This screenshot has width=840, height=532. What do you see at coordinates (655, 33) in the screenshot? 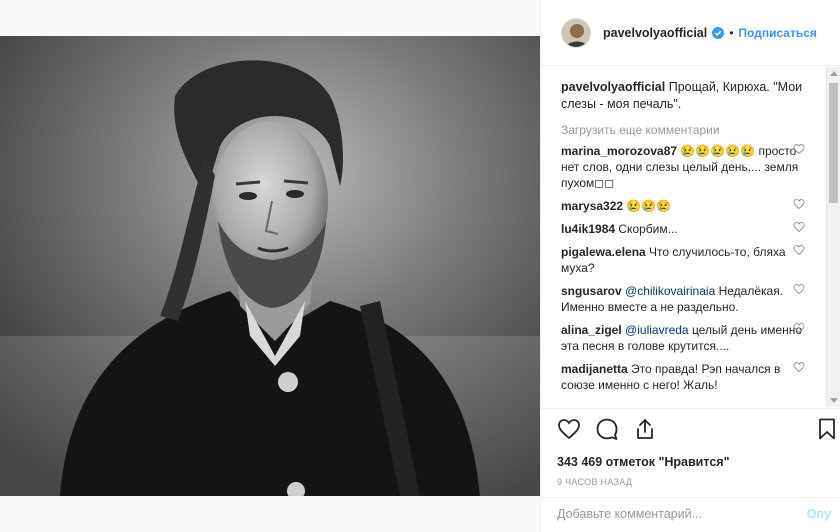
I see `author-username: pavelvolyaofficial` at bounding box center [655, 33].